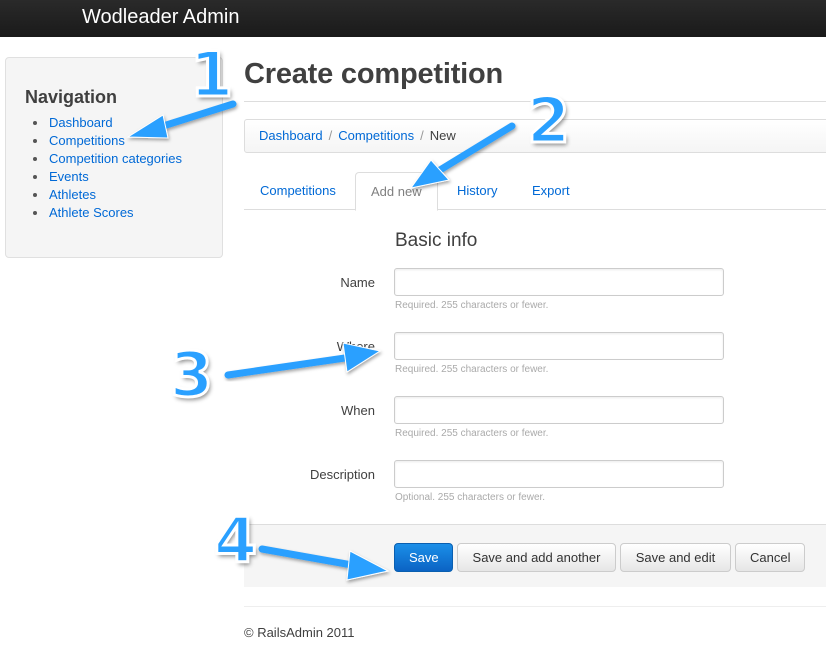 The image size is (826, 653). Describe the element at coordinates (191, 374) in the screenshot. I see `callout-3: 3` at that location.